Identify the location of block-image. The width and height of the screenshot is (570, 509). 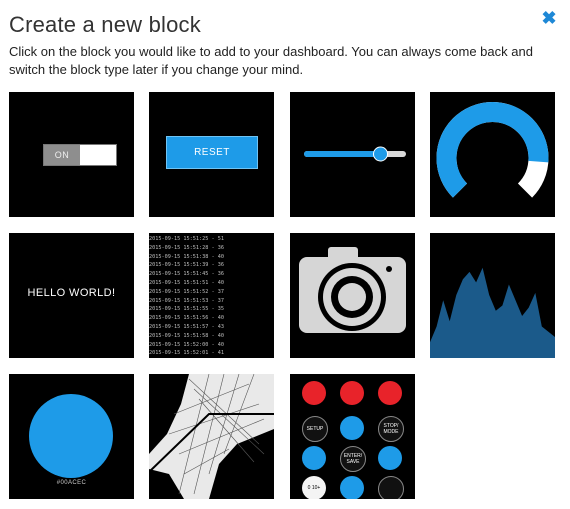
(352, 295).